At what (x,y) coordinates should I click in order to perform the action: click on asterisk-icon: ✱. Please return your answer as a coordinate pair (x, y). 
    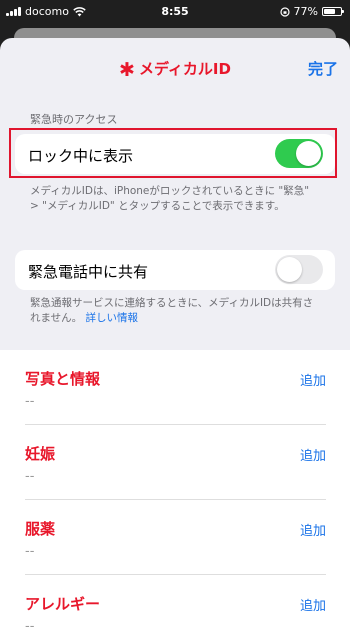
    Looking at the image, I should click on (127, 70).